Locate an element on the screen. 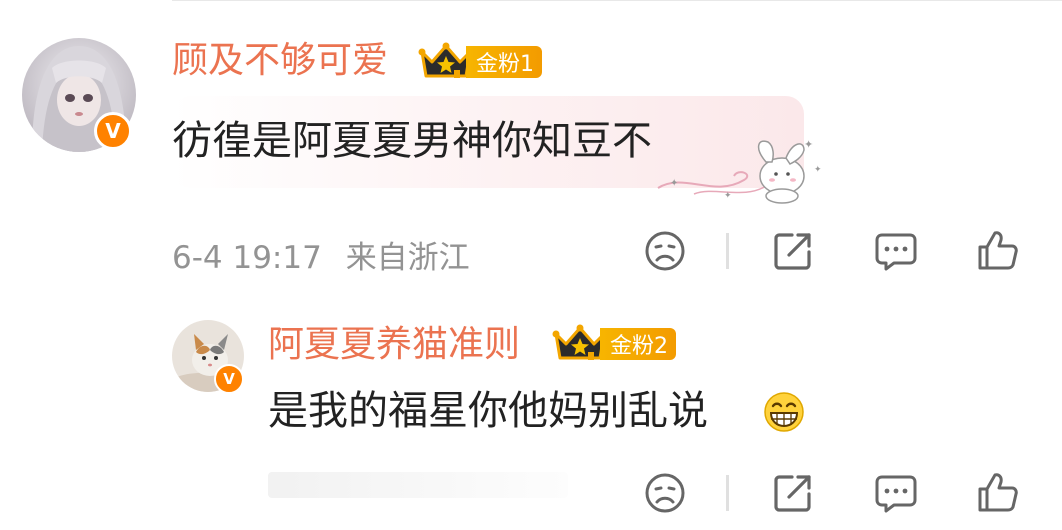 The height and width of the screenshot is (530, 1062). reply-text: 是我的福星你他妈别乱说 is located at coordinates (488, 411).